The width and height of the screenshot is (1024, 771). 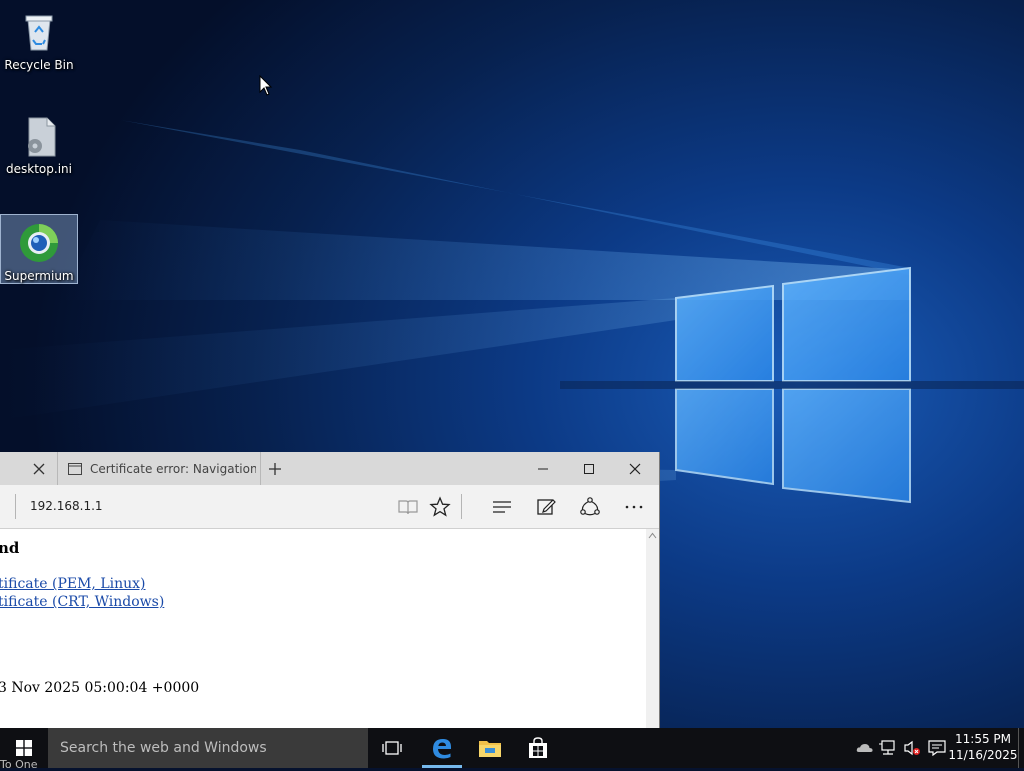 What do you see at coordinates (24, 748) in the screenshot?
I see `windows-logo-icon` at bounding box center [24, 748].